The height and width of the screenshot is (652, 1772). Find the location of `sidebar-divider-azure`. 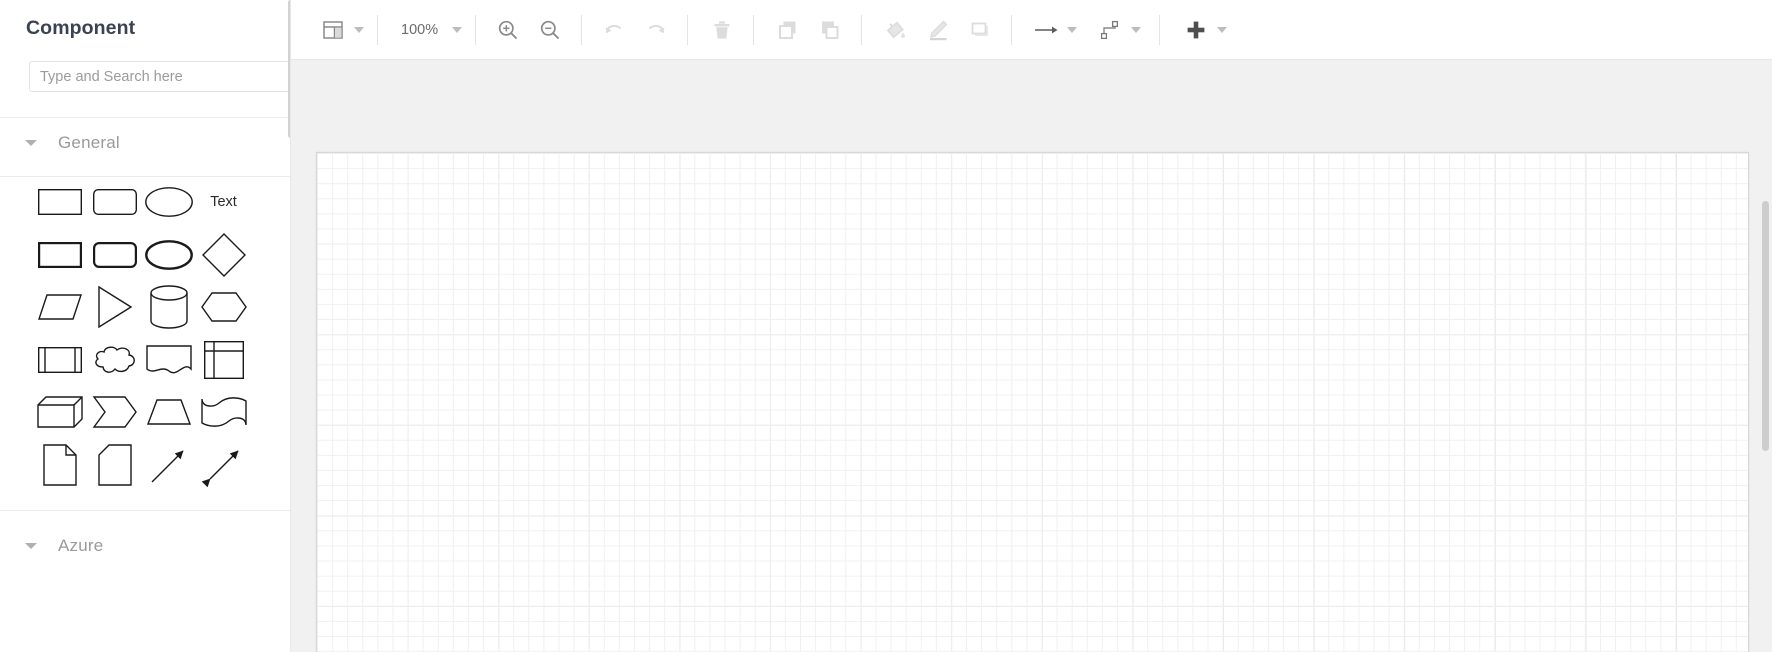

sidebar-divider-azure is located at coordinates (162, 510).